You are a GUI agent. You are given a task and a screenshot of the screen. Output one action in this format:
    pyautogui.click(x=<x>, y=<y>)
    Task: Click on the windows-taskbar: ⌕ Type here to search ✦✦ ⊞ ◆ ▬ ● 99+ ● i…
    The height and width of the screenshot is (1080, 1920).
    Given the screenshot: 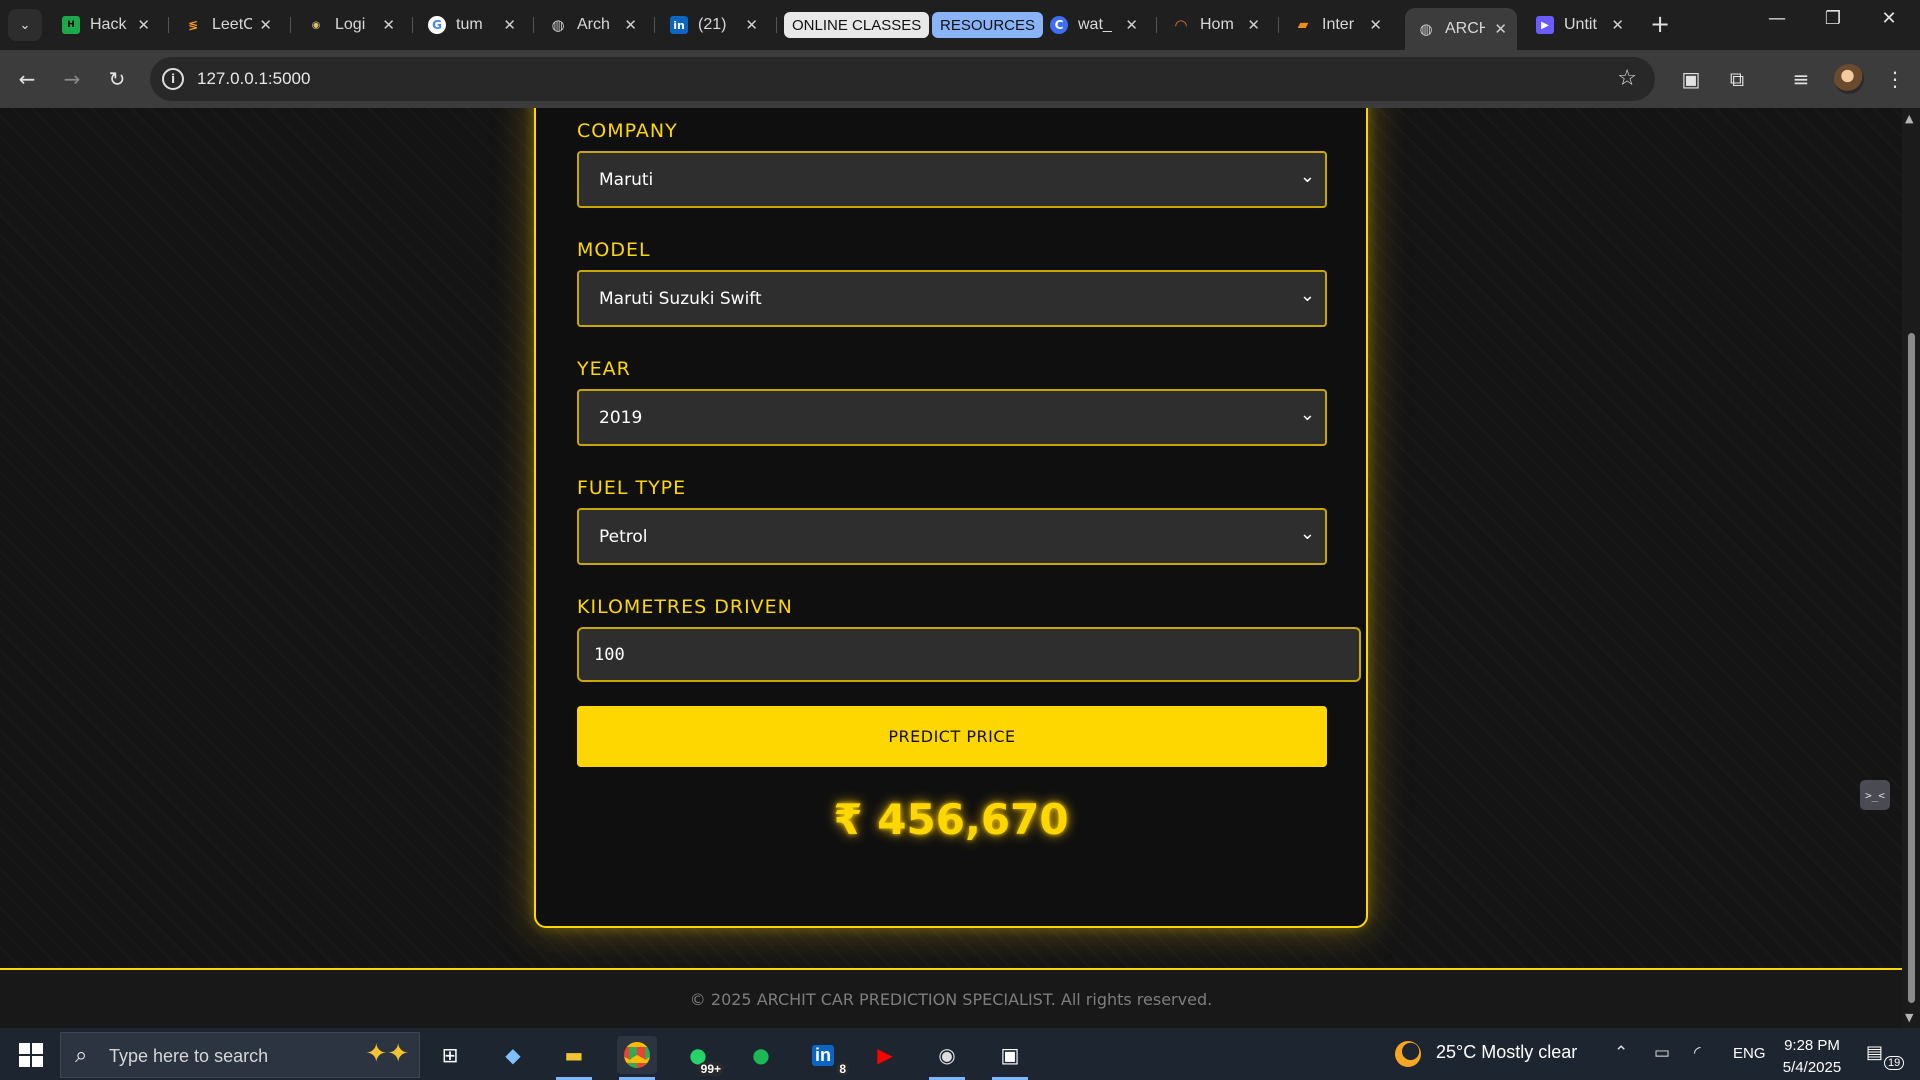 What is the action you would take?
    pyautogui.click(x=960, y=1054)
    